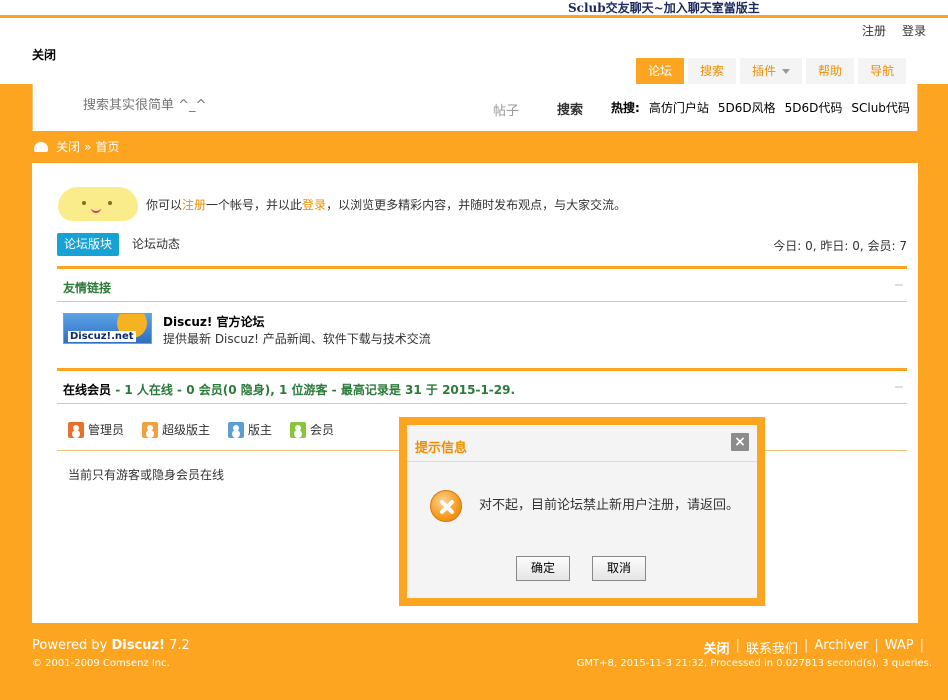  Describe the element at coordinates (150, 429) in the screenshot. I see `super-moderator-icon` at that location.